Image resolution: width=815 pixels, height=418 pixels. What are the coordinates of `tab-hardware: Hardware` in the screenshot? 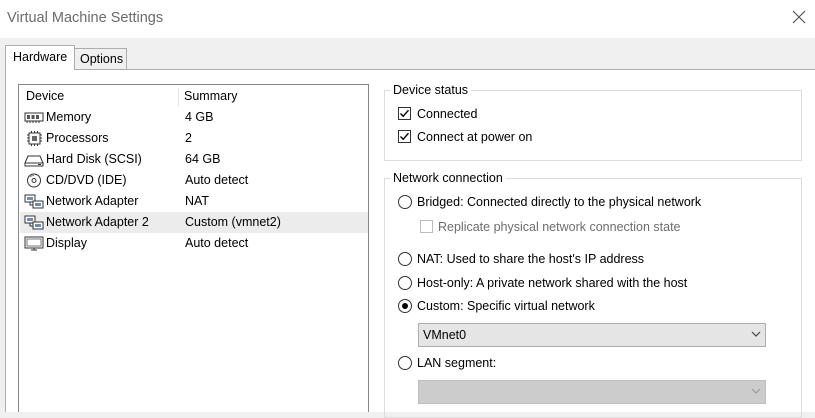 It's located at (40, 57).